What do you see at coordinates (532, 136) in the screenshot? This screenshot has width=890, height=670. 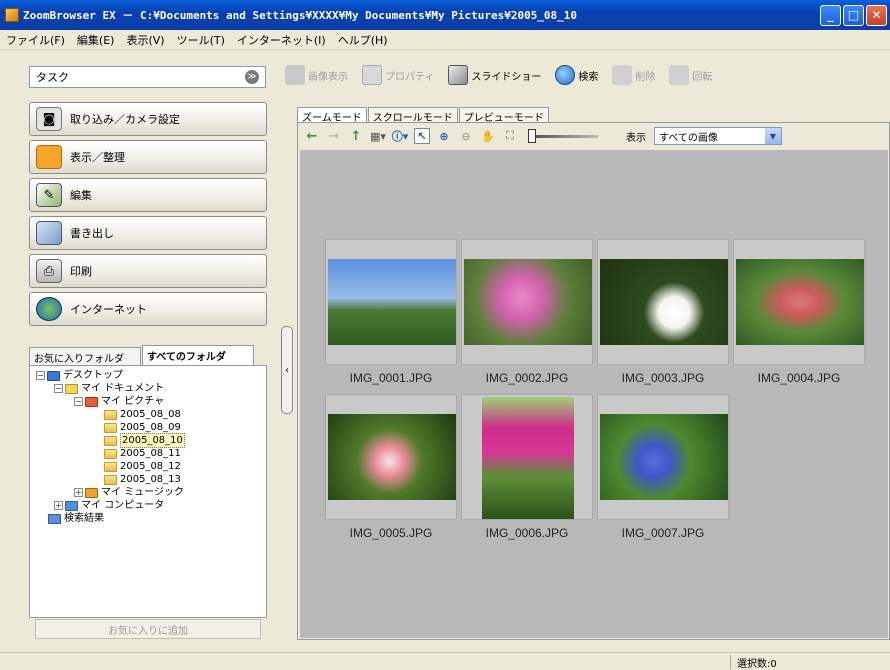 I see `zoom-slider-thumb` at bounding box center [532, 136].